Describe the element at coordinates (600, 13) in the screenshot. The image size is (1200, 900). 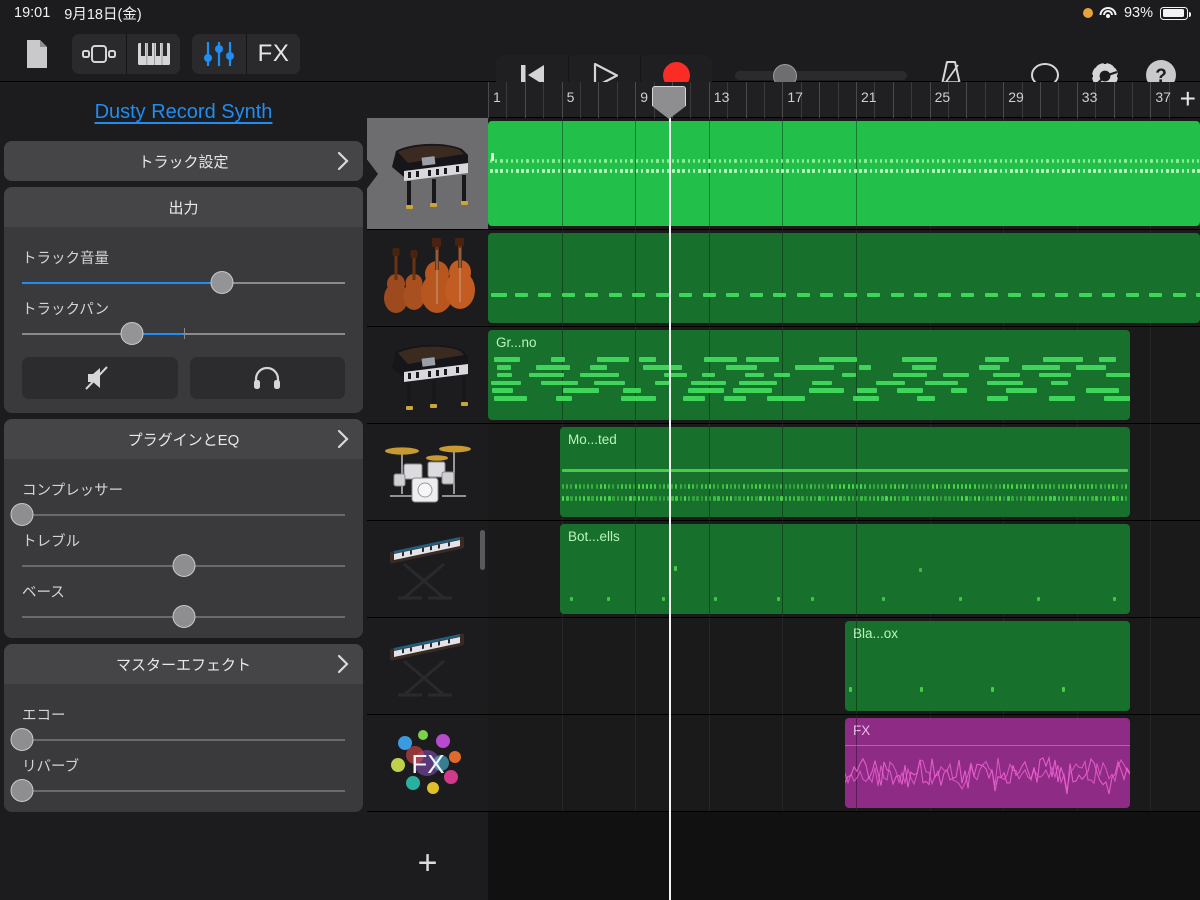
I see `status-bar: 19:01 9月18日(金) 93%` at that location.